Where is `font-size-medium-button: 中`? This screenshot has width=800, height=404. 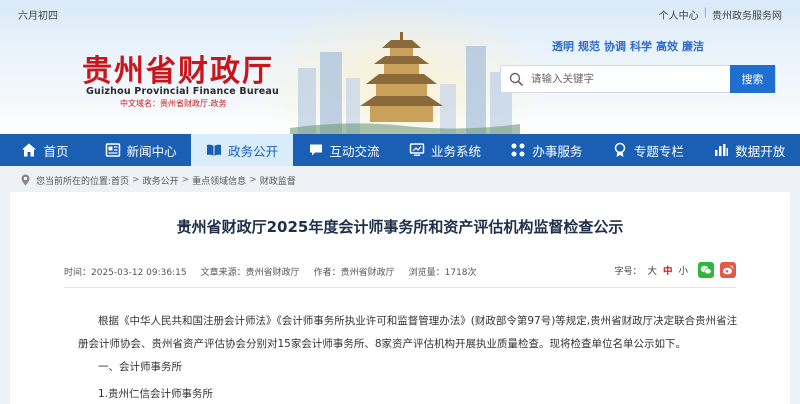
font-size-medium-button: 中 is located at coordinates (668, 270).